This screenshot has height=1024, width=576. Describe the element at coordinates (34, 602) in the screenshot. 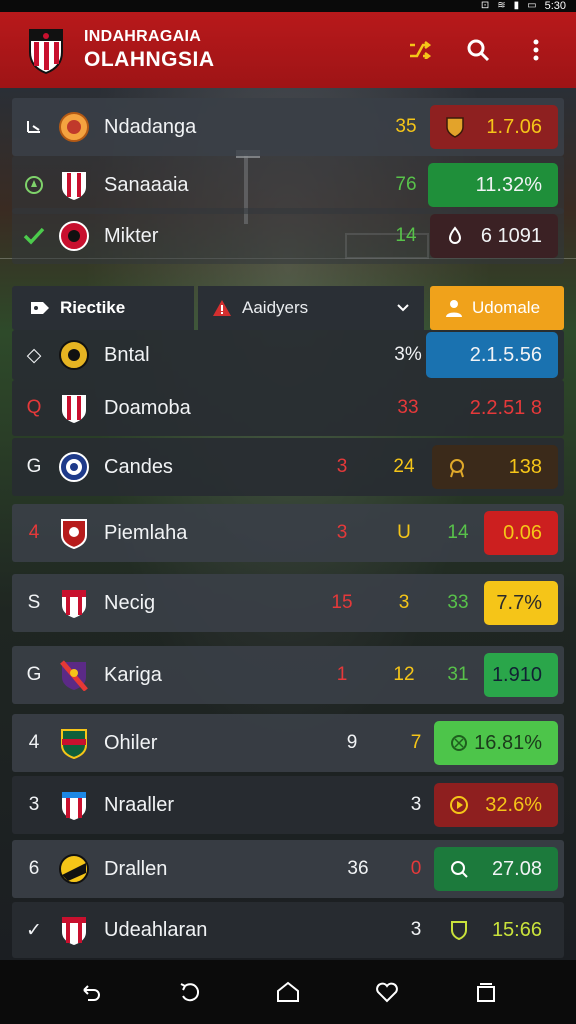

I see `row-rank: S` at that location.